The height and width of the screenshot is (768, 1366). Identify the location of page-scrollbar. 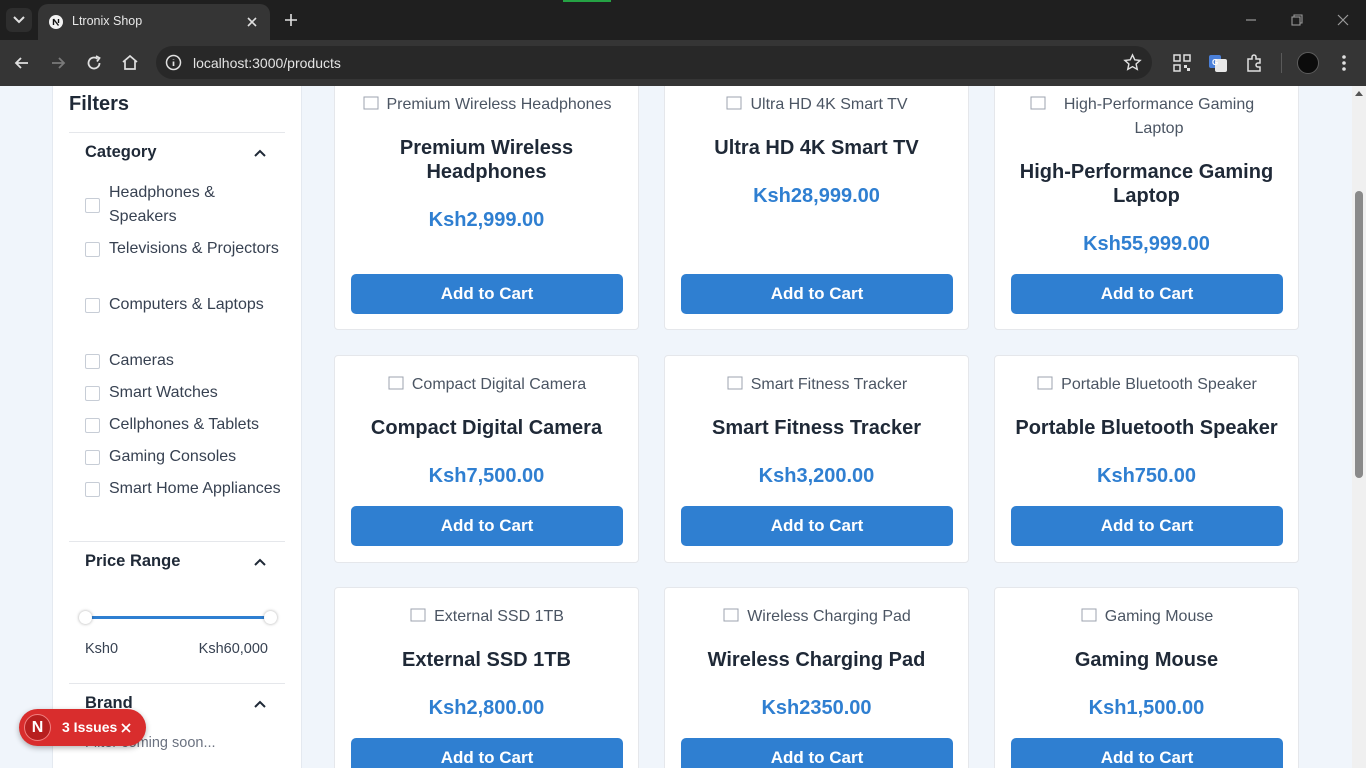
(1359, 427).